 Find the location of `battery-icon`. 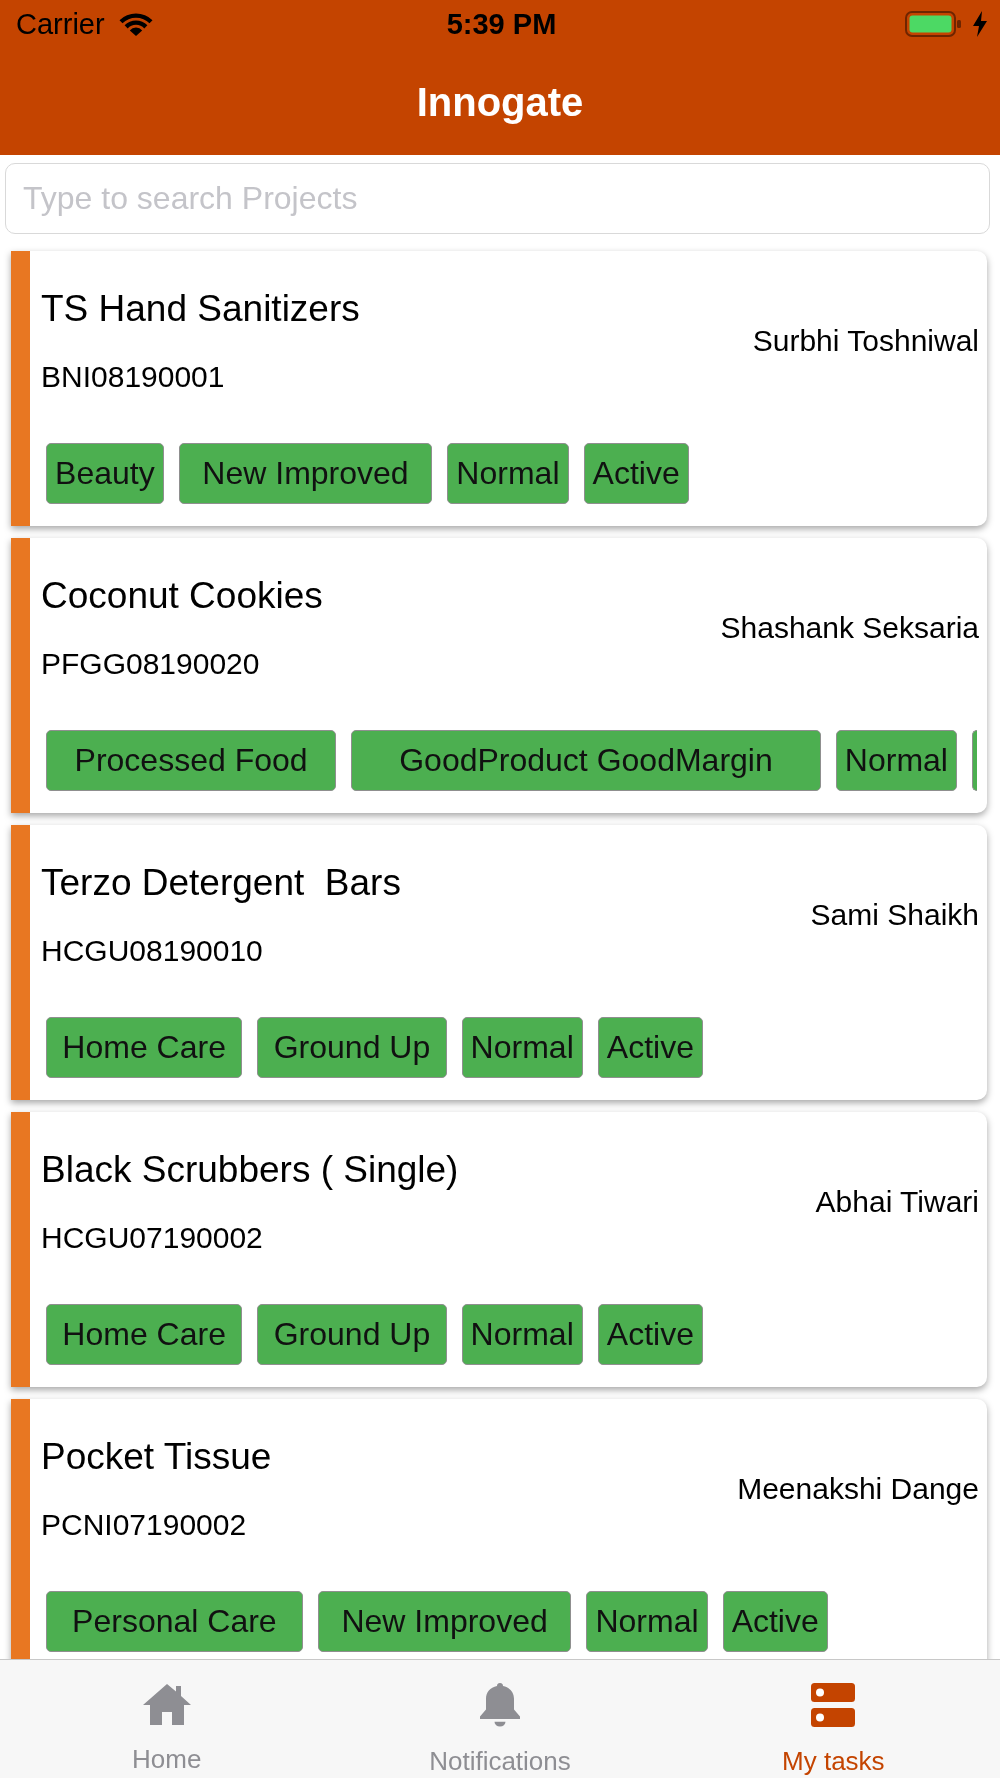

battery-icon is located at coordinates (933, 24).